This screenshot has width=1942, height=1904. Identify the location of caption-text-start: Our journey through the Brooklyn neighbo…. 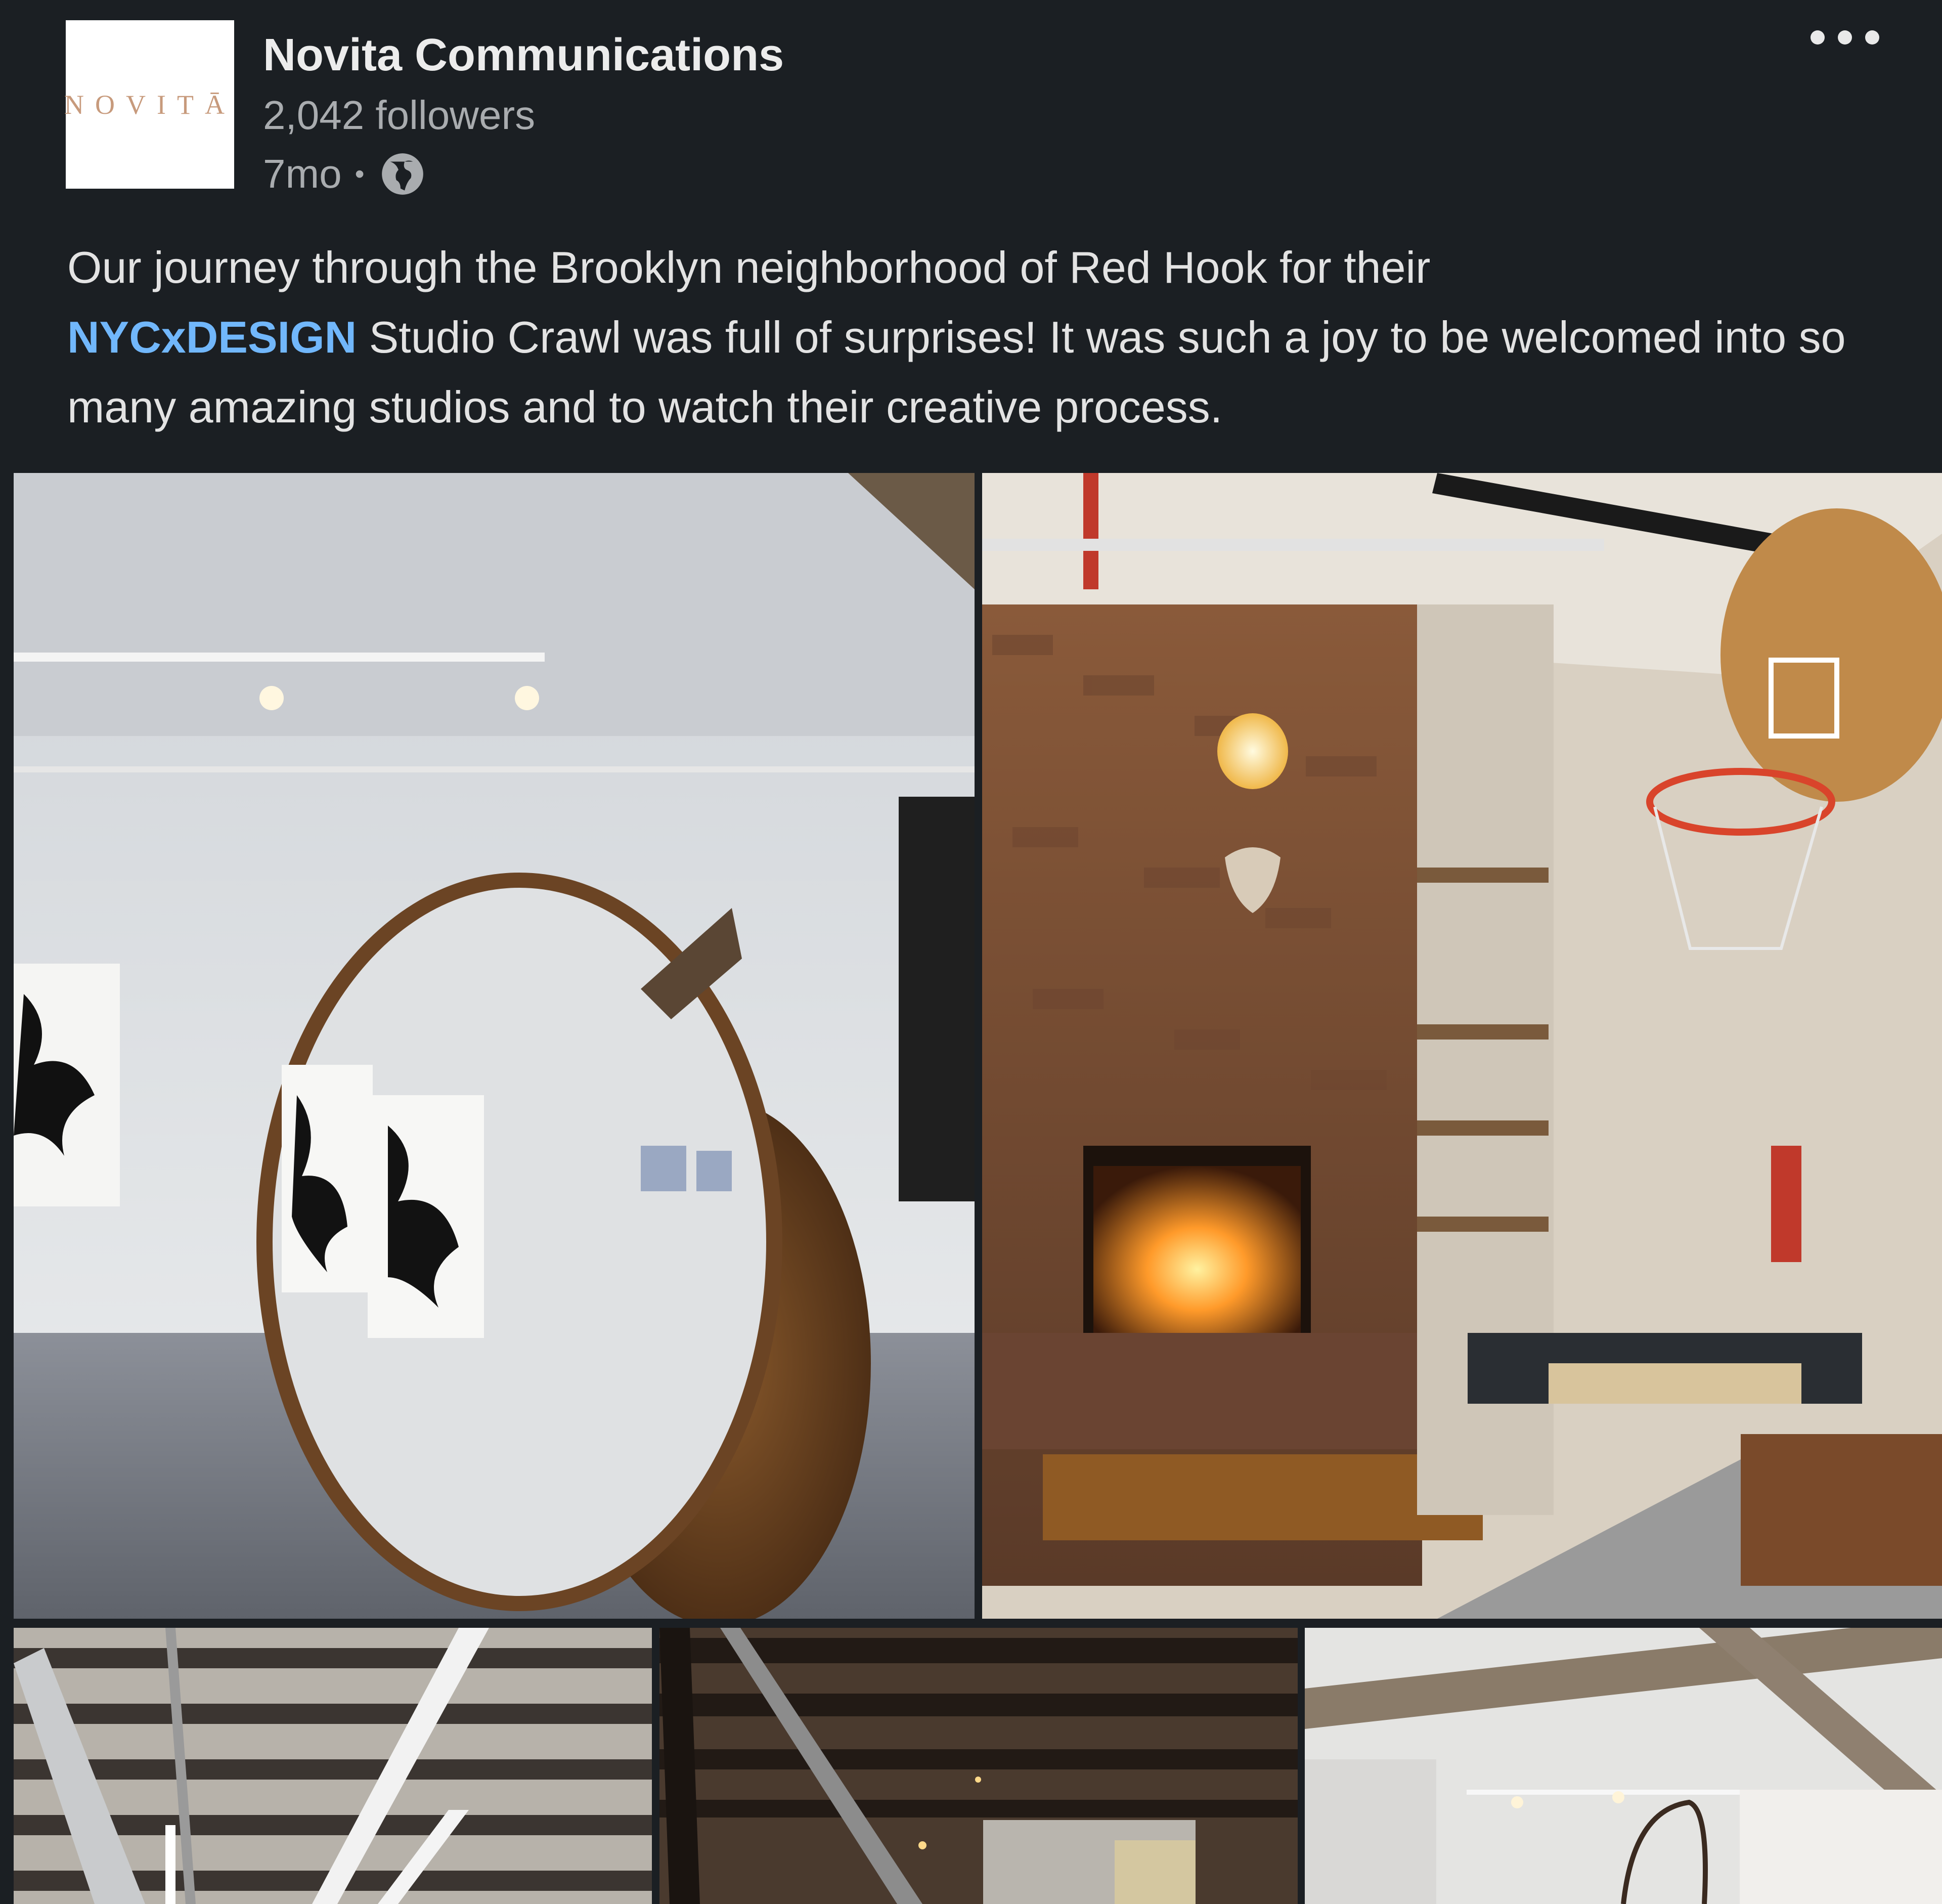
(749, 267).